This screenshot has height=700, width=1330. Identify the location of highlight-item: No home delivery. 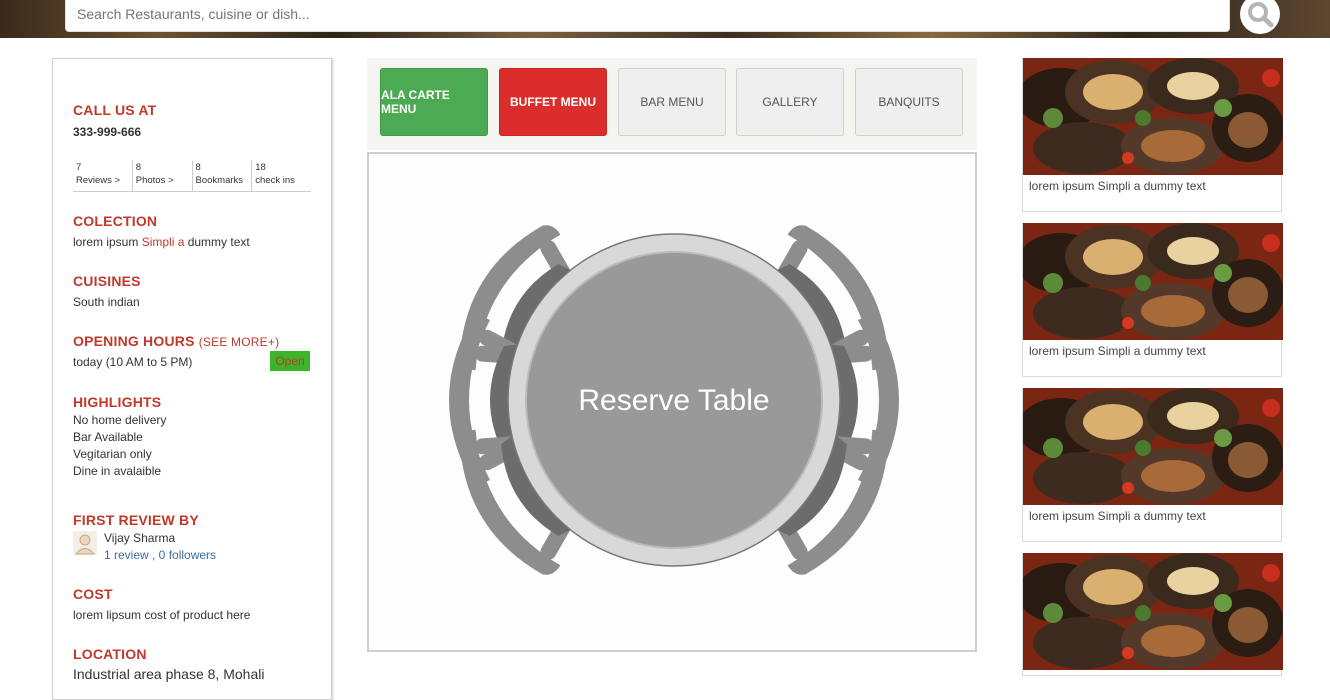
(120, 420).